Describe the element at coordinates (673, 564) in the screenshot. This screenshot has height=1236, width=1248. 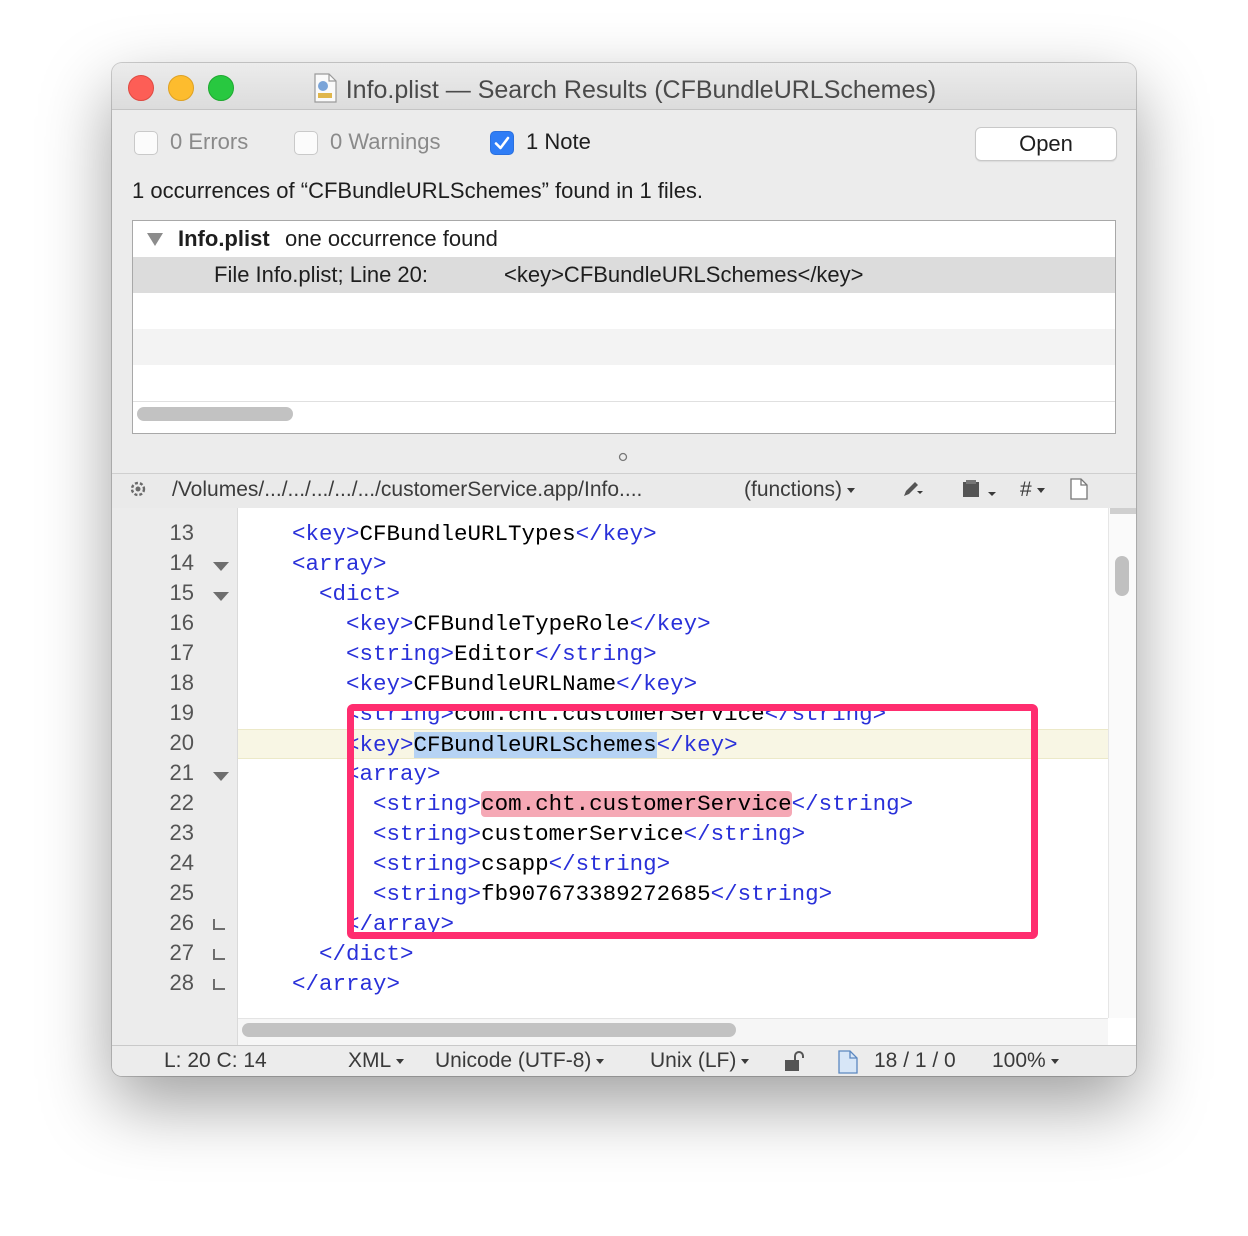
I see `code-line: <array>` at that location.